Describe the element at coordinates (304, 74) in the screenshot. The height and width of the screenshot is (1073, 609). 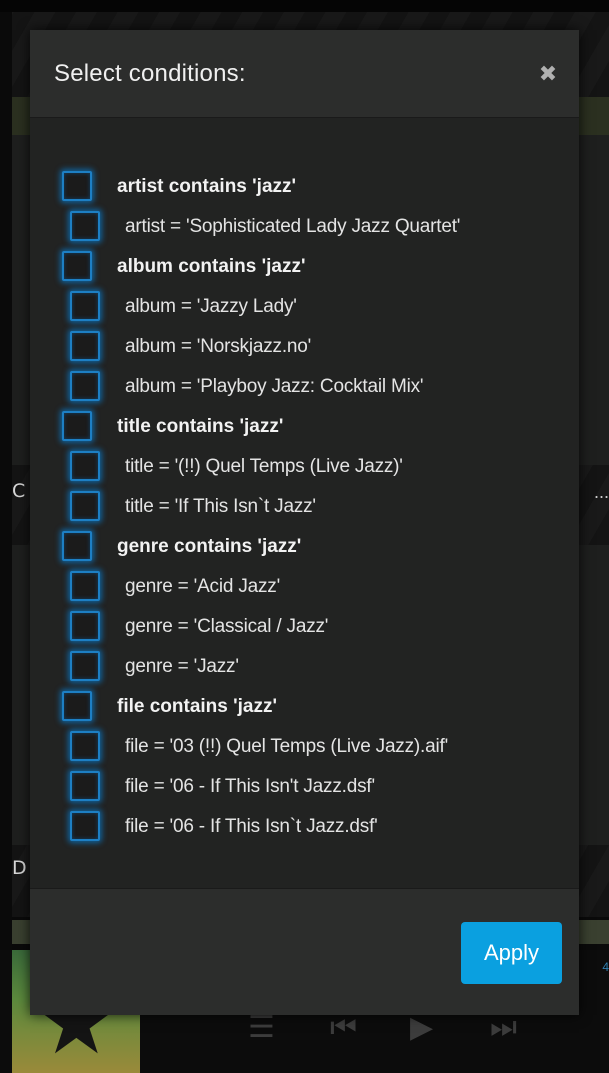
I see `dialog-header: Select conditions: ✖` at that location.